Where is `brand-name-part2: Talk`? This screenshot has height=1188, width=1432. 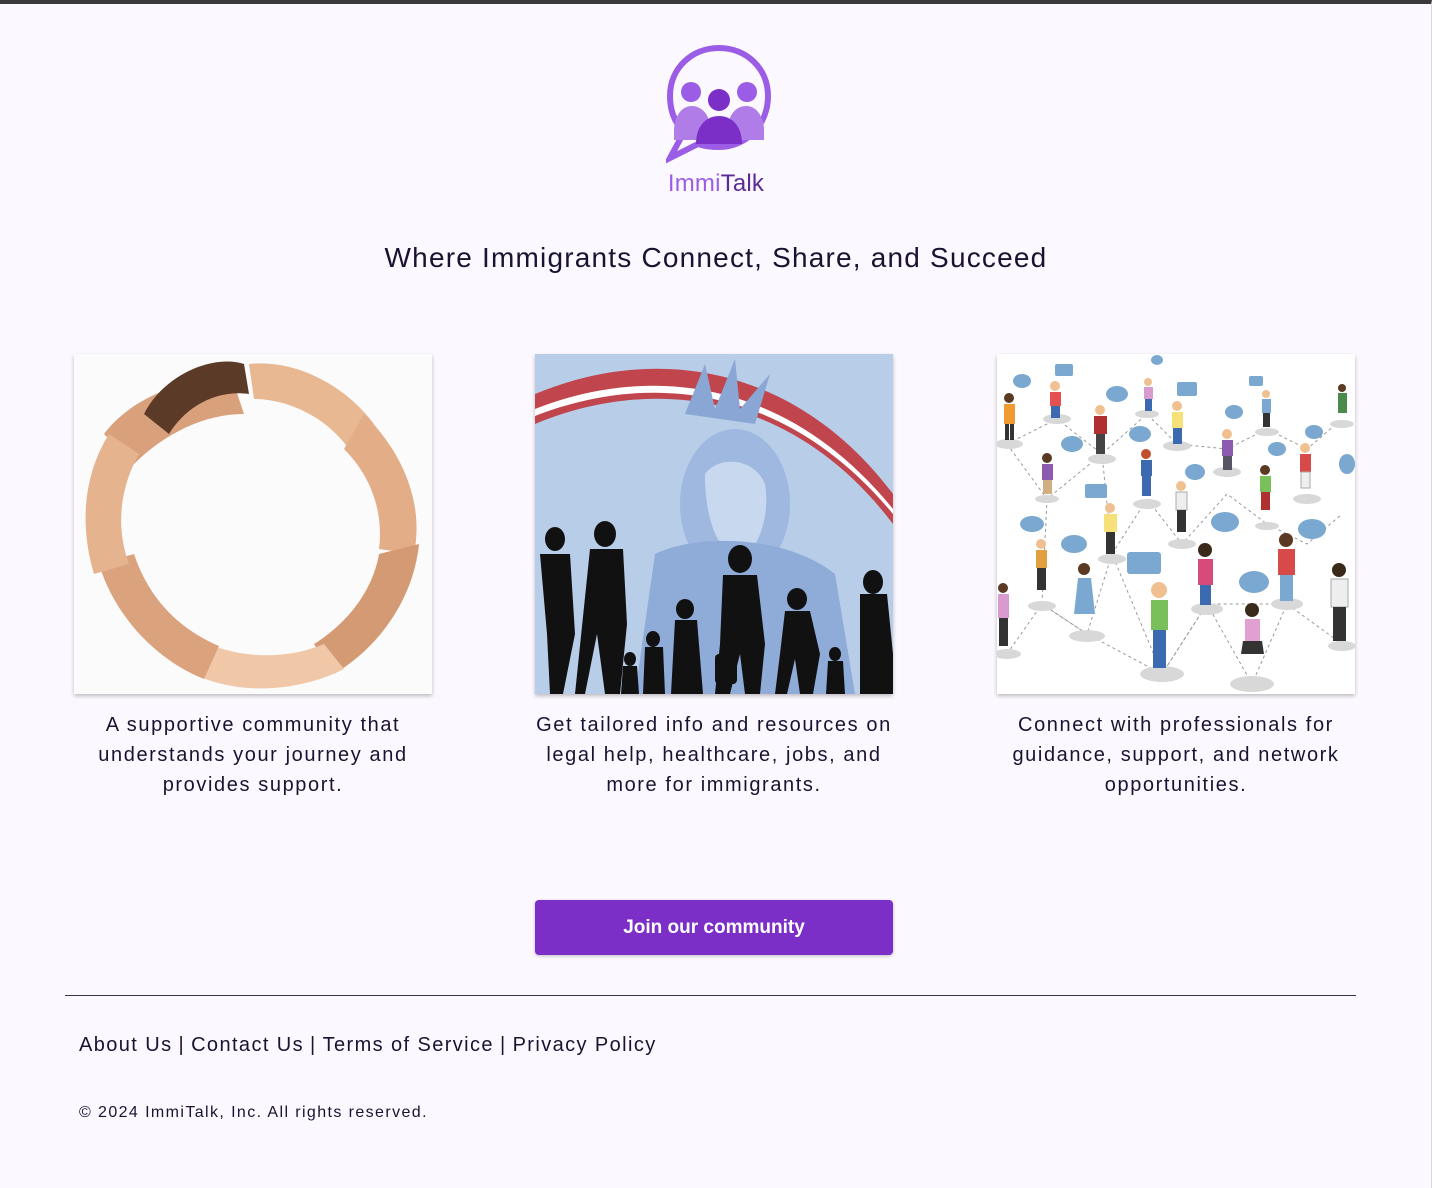
brand-name-part2: Talk is located at coordinates (742, 183).